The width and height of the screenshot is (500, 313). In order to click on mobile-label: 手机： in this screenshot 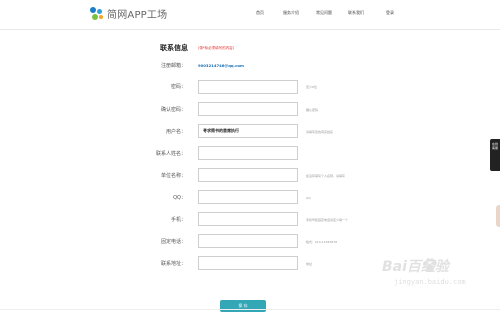, I will do `click(178, 220)`.